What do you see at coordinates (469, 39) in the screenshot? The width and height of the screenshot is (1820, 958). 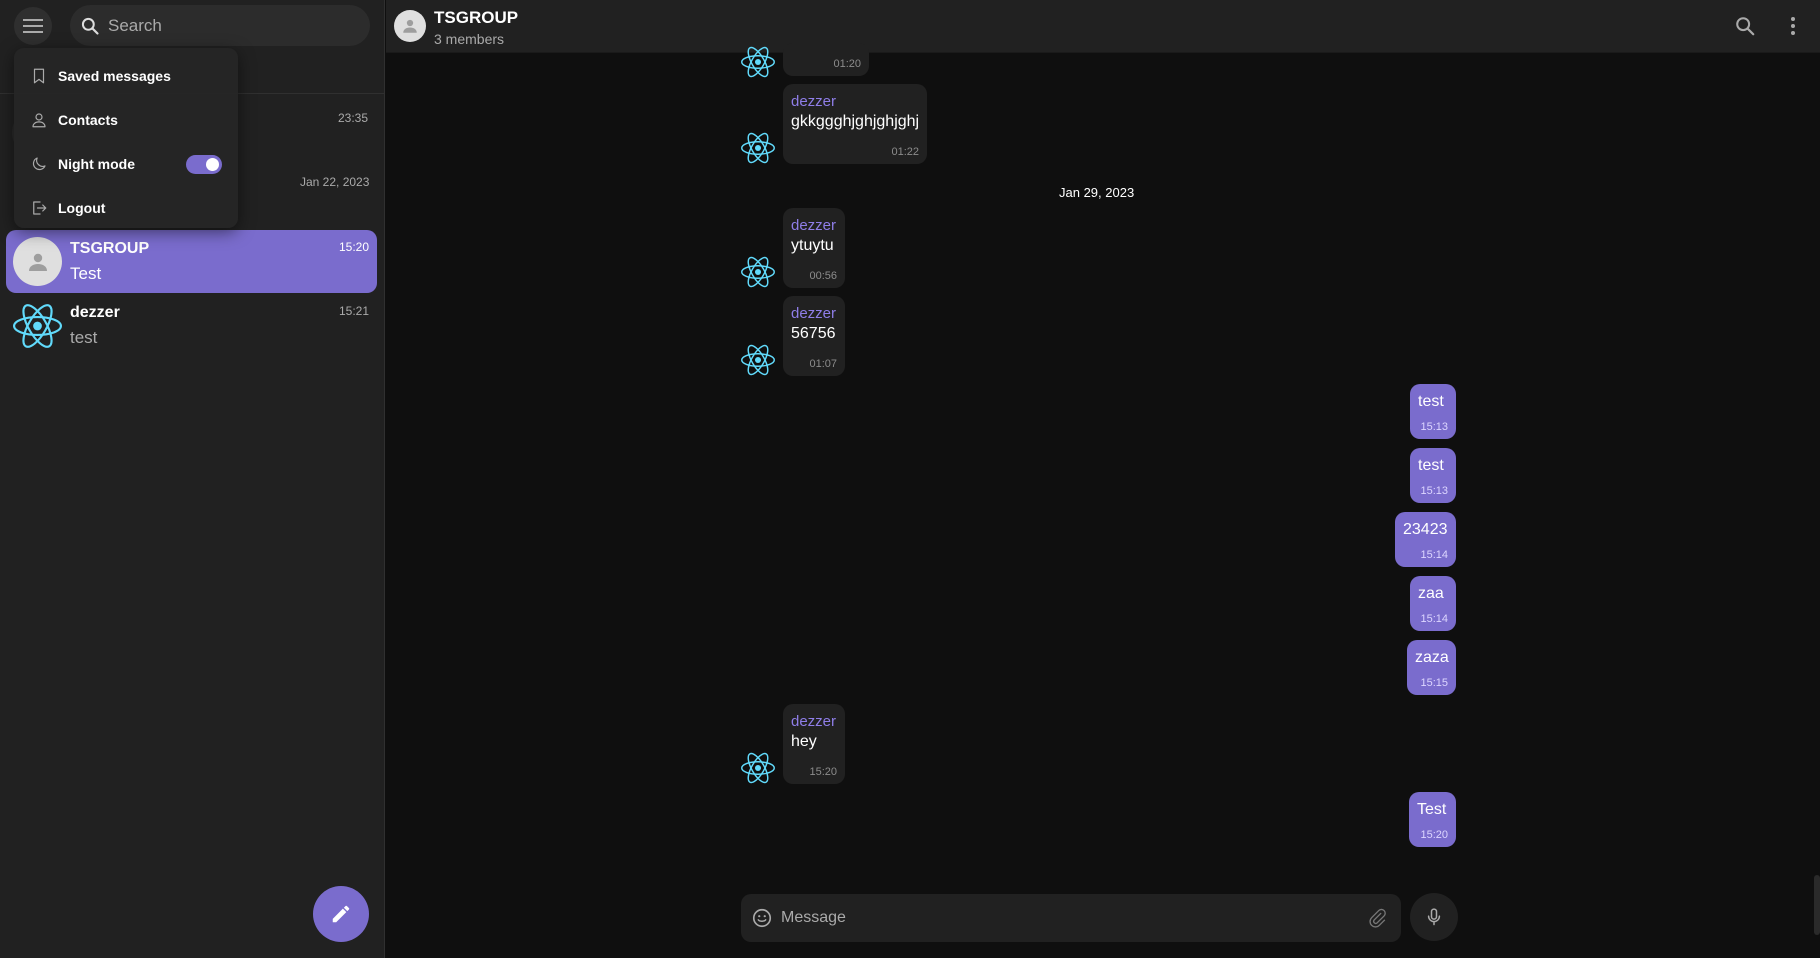 I see `chat-member-count: 3 members` at bounding box center [469, 39].